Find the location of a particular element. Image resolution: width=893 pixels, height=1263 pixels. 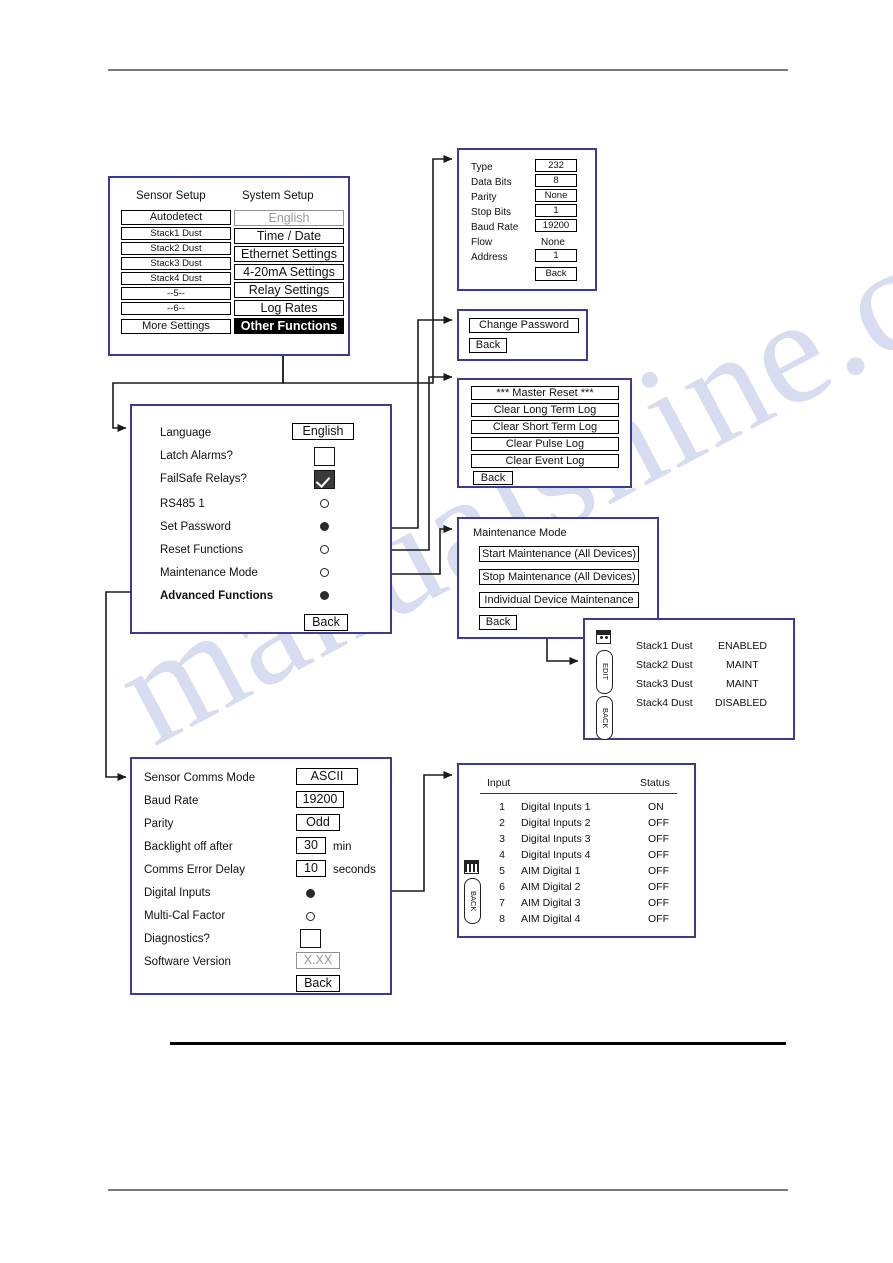

comms-checkbox-diagnostics is located at coordinates (310, 938).